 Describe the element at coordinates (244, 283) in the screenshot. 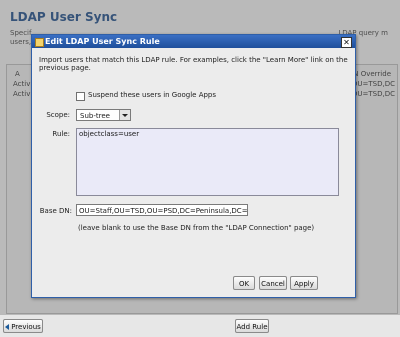

I see `ok-button: OK` at that location.